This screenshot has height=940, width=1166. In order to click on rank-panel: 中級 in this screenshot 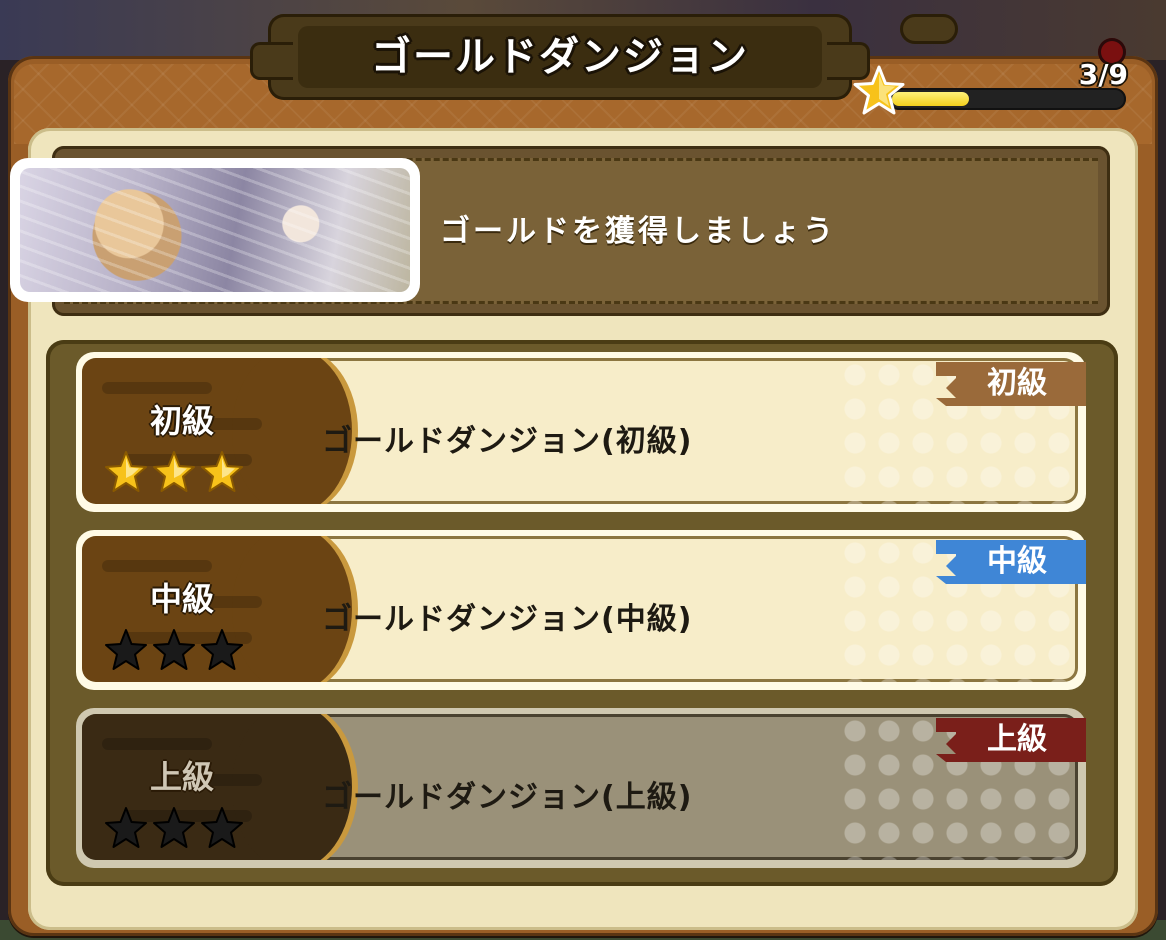, I will do `click(217, 609)`.